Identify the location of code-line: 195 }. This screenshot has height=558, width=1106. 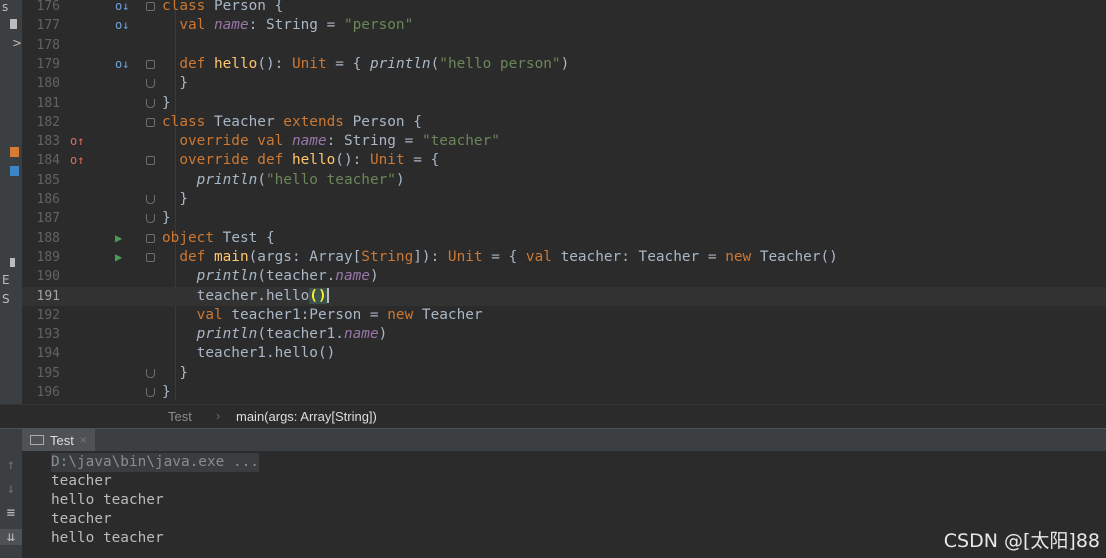
(564, 373).